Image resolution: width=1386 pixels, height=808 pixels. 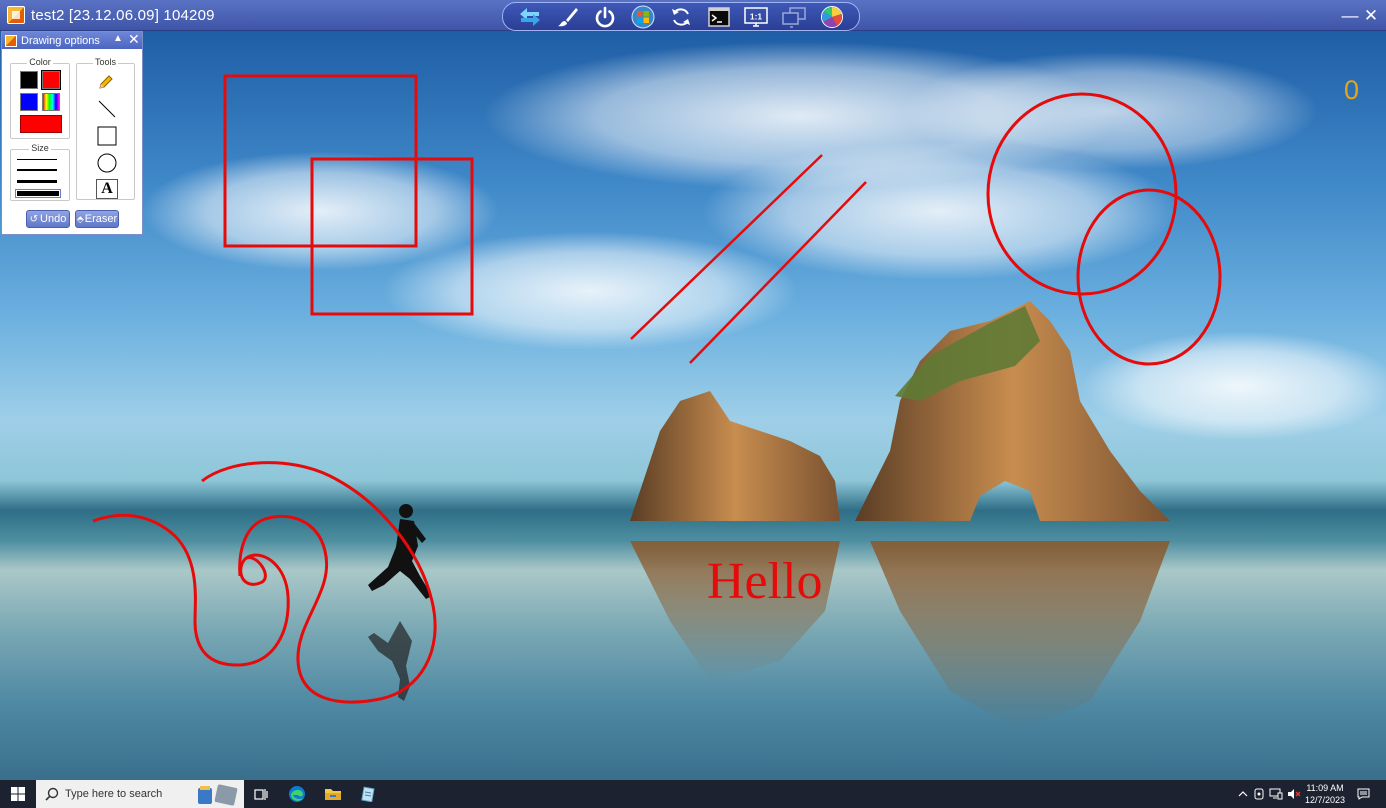 I want to click on color-group: Color, so click(x=40, y=98).